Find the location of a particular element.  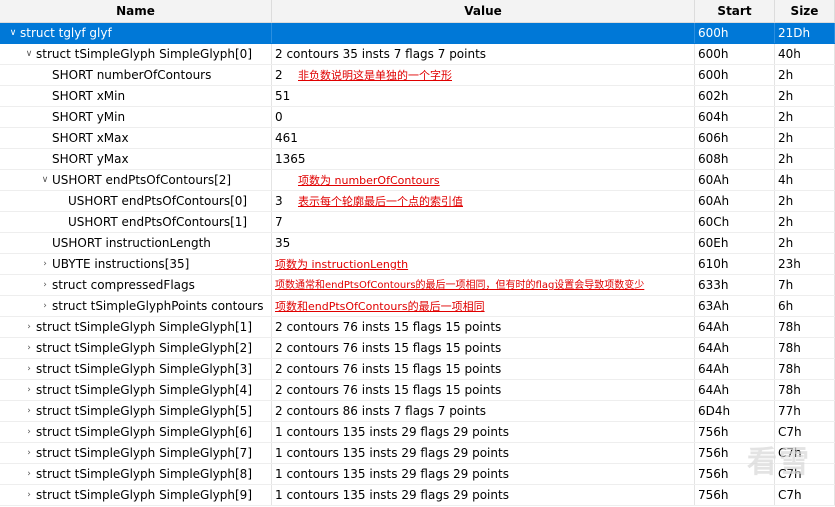

row-name: USHORT endPtsOfContours[0] is located at coordinates (158, 201).